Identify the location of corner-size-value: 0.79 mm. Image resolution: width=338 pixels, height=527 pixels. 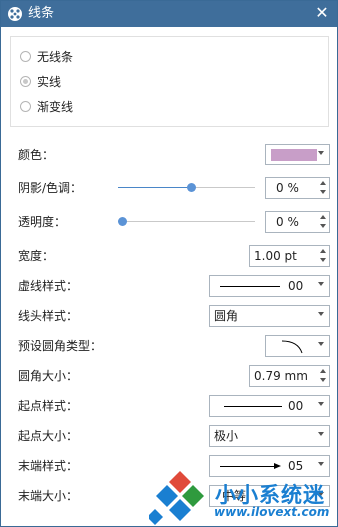
(281, 376).